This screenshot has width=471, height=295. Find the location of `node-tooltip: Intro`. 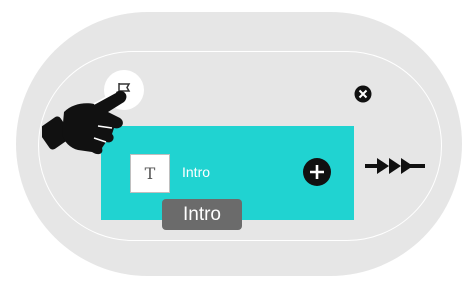

node-tooltip: Intro is located at coordinates (202, 214).